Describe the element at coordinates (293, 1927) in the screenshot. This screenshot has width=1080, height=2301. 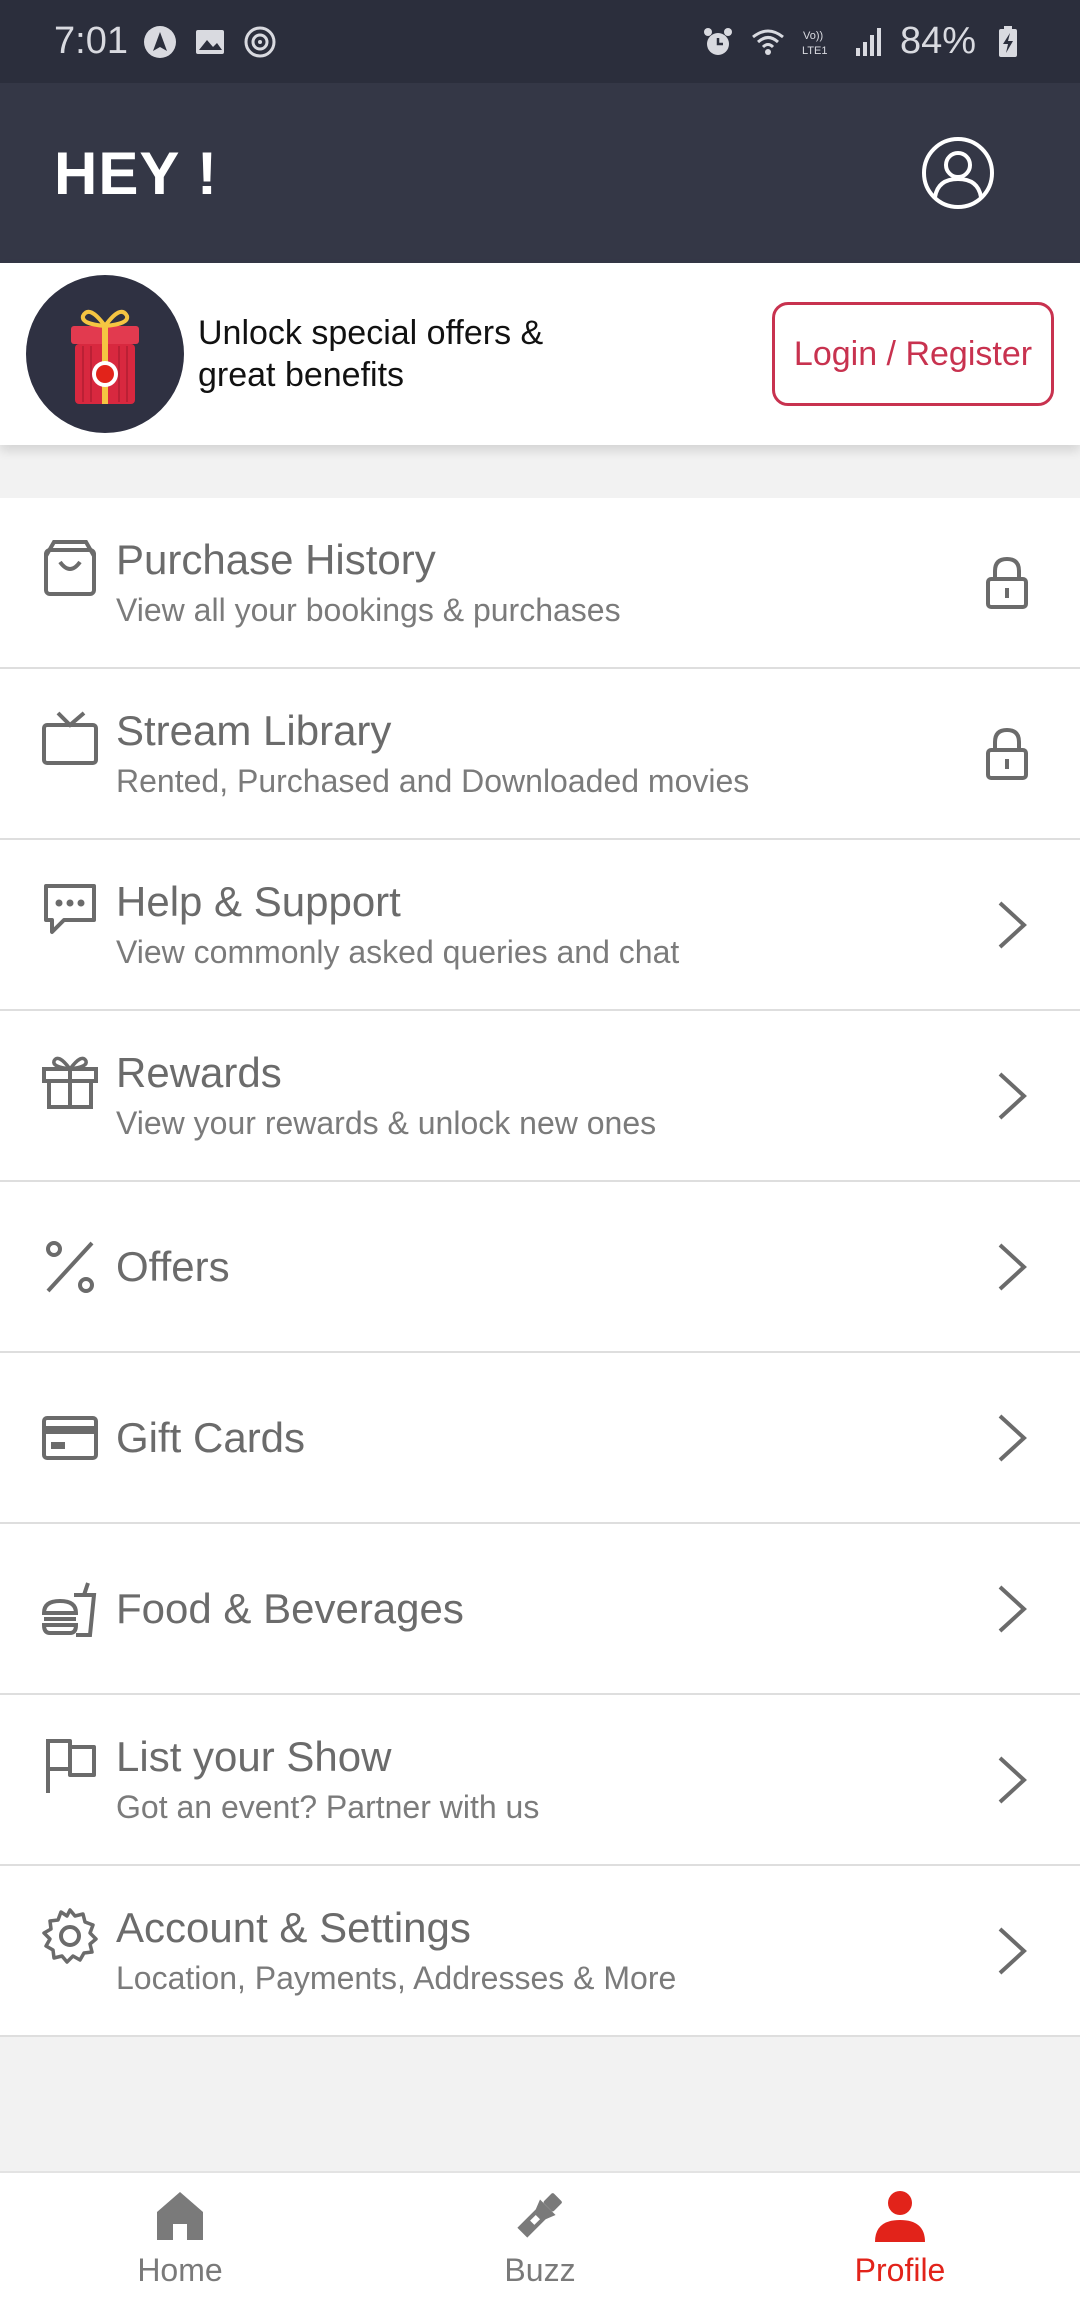
I see `menu-title: Account & Settings` at that location.